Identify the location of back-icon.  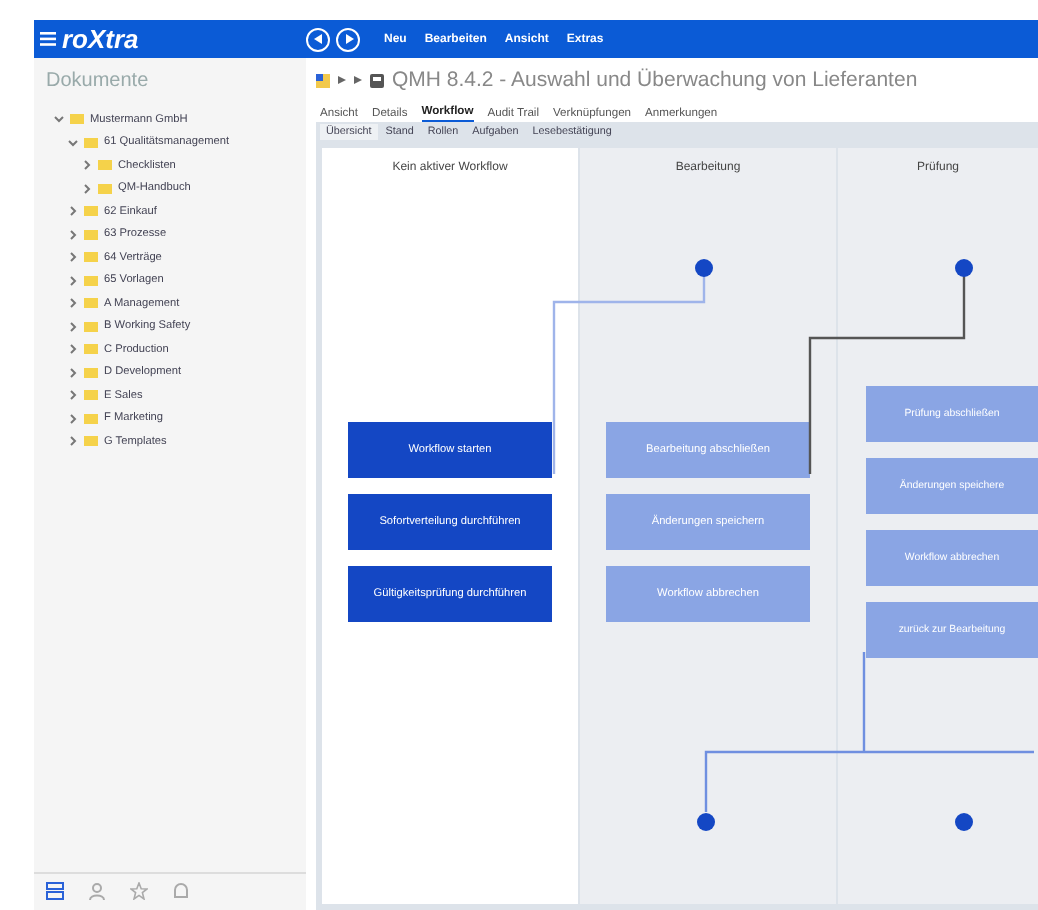
(318, 39).